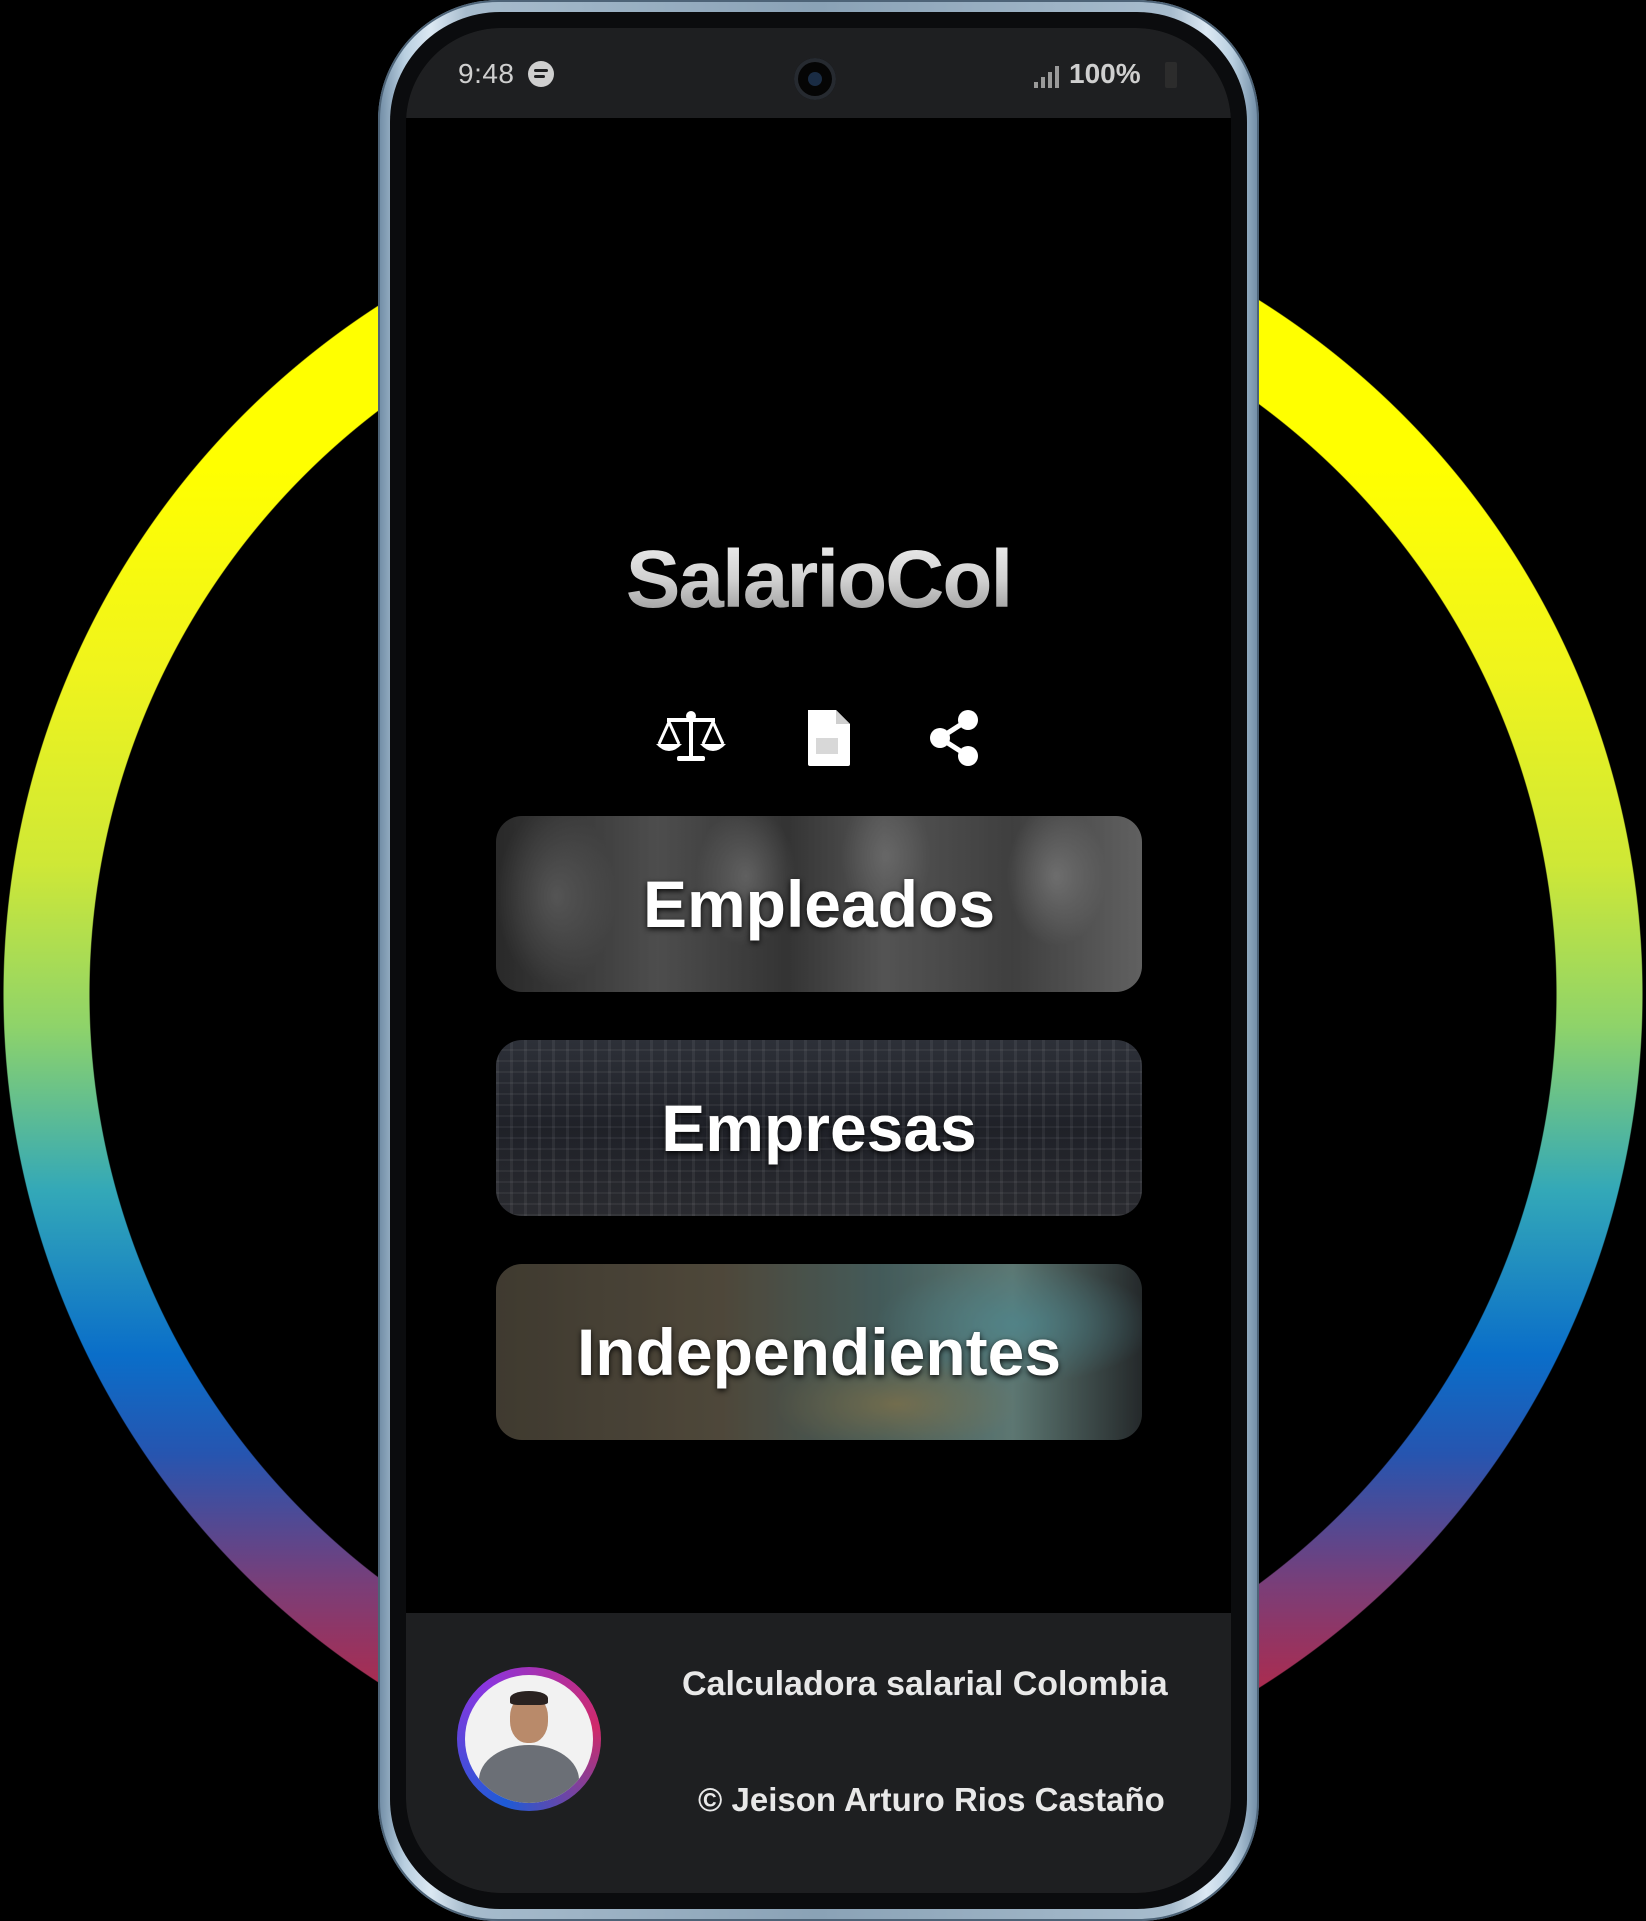 The image size is (1646, 1921). I want to click on avatar, so click(529, 1739).